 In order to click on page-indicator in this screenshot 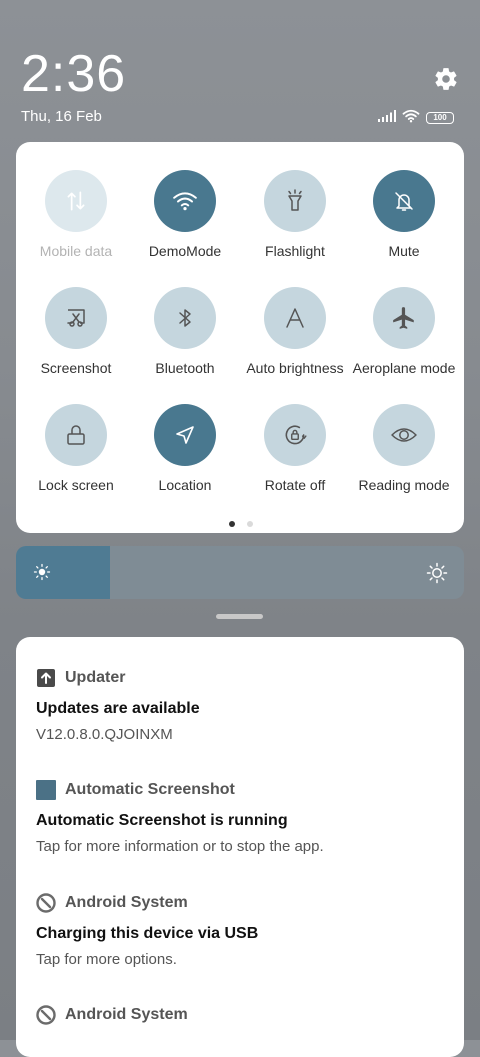, I will do `click(241, 524)`.